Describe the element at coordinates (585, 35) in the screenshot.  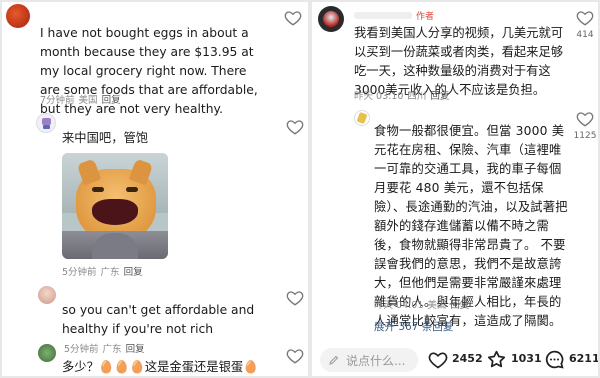
I see `like-count: 414` at that location.